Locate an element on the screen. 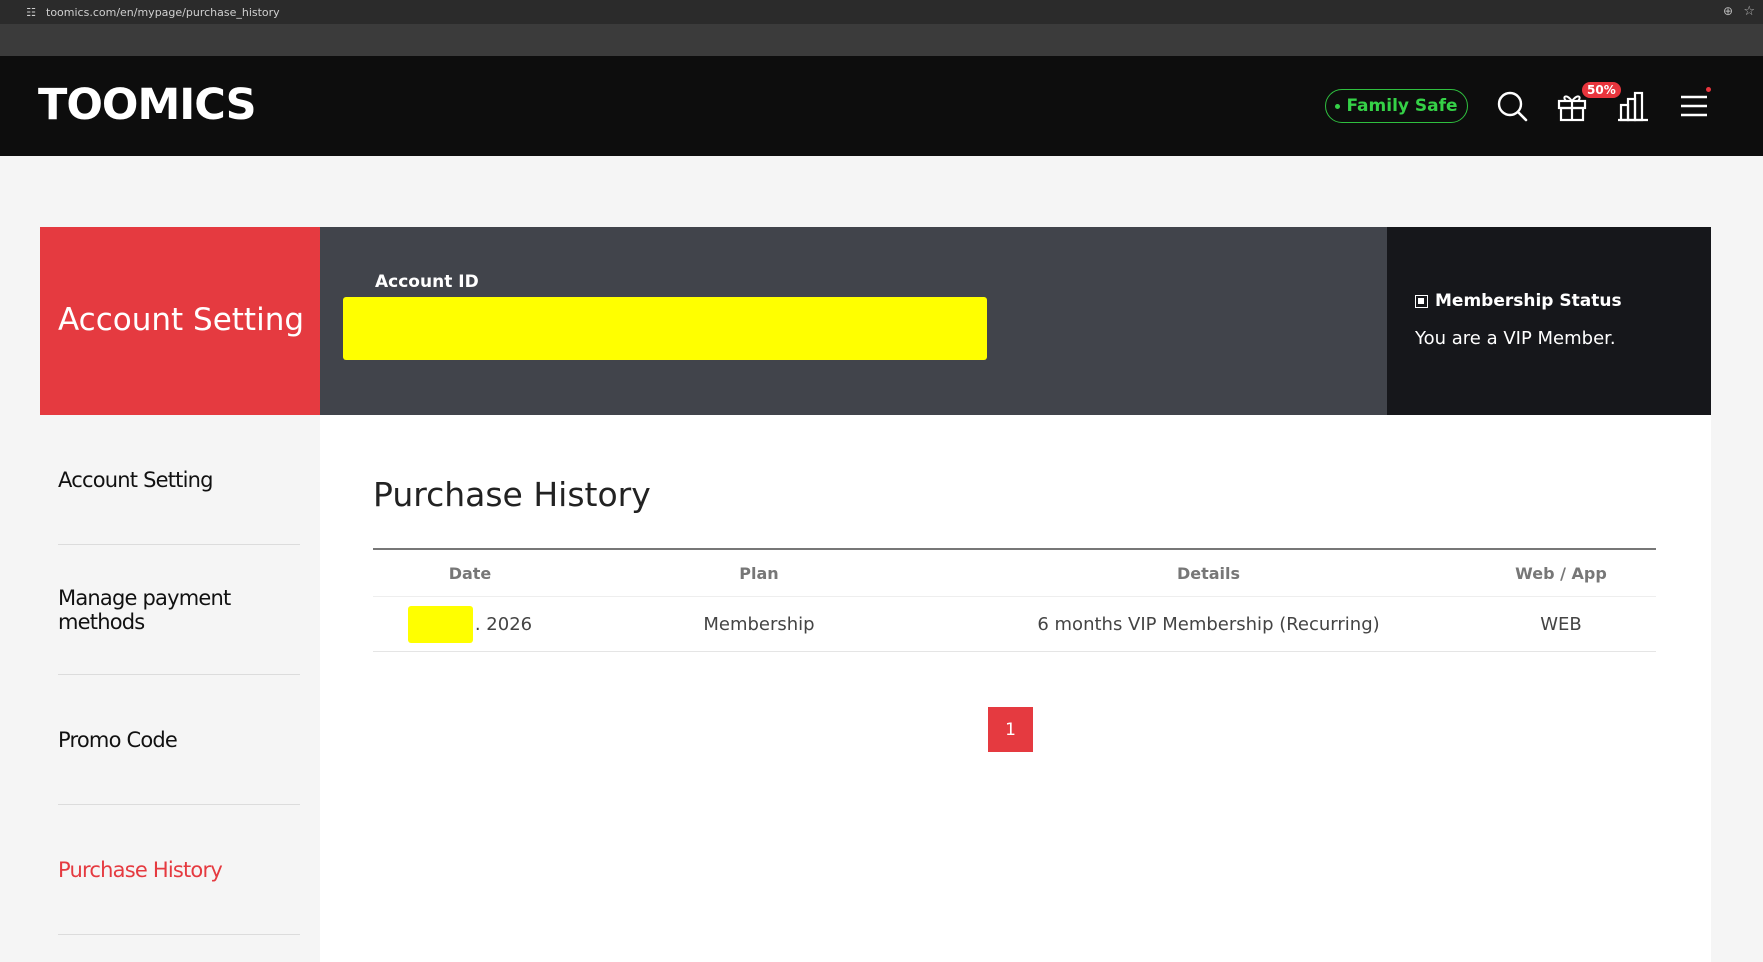  account-setting-banner: Account Setting is located at coordinates (180, 321).